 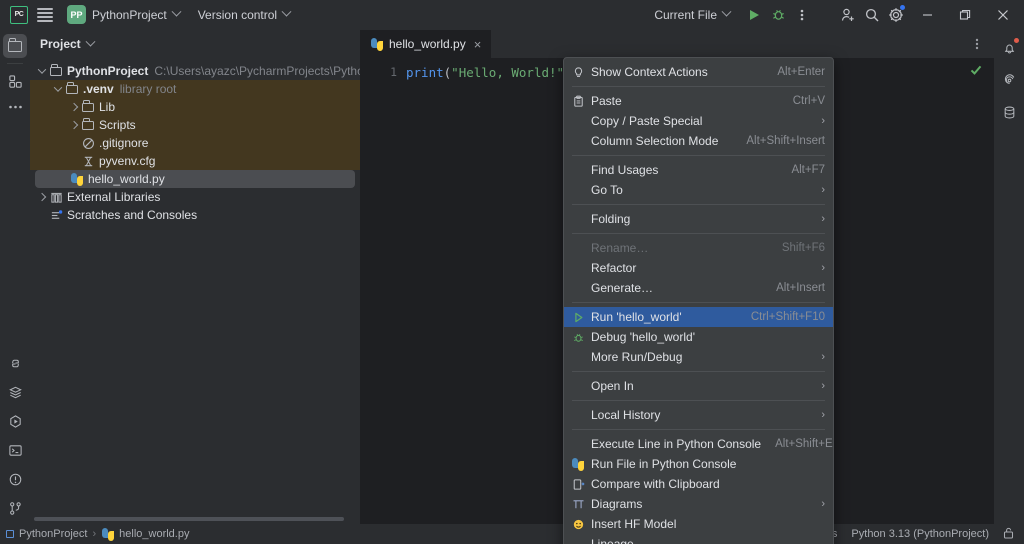 What do you see at coordinates (698, 317) in the screenshot?
I see `menu-item: Run 'hello_world' Ctrl+Shift+F10` at bounding box center [698, 317].